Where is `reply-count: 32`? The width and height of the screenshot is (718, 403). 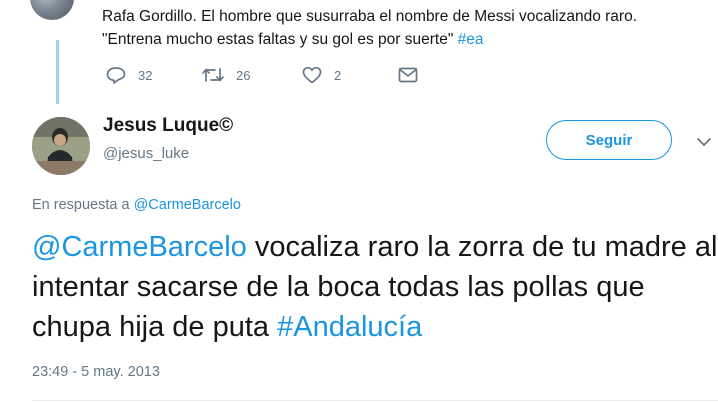 reply-count: 32 is located at coordinates (145, 75).